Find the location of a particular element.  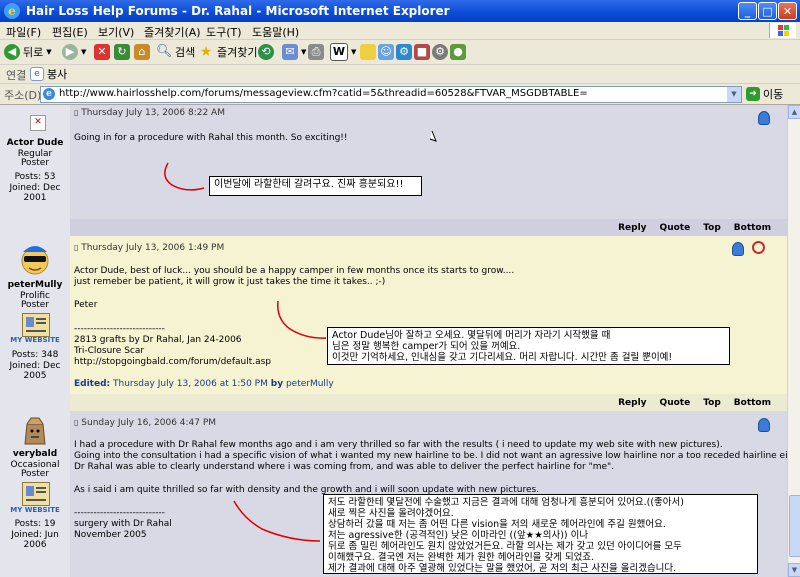

extra-button: ■ is located at coordinates (422, 52).